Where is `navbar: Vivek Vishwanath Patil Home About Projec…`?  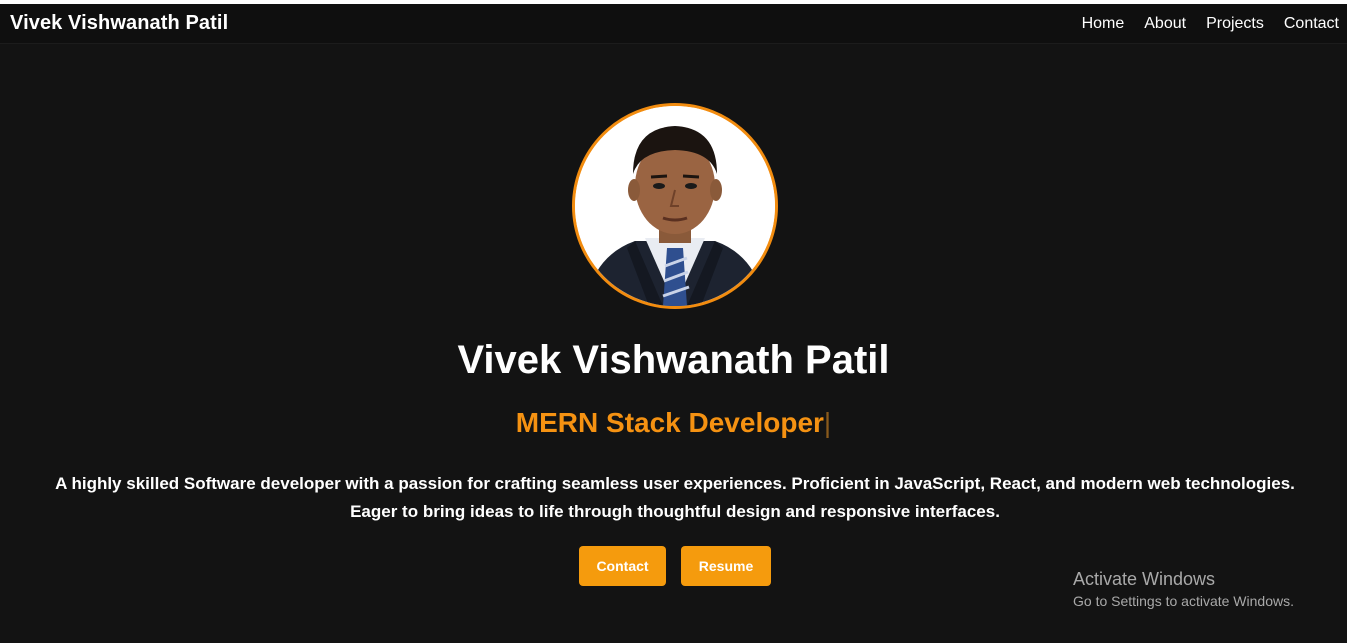 navbar: Vivek Vishwanath Patil Home About Projec… is located at coordinates (673, 24).